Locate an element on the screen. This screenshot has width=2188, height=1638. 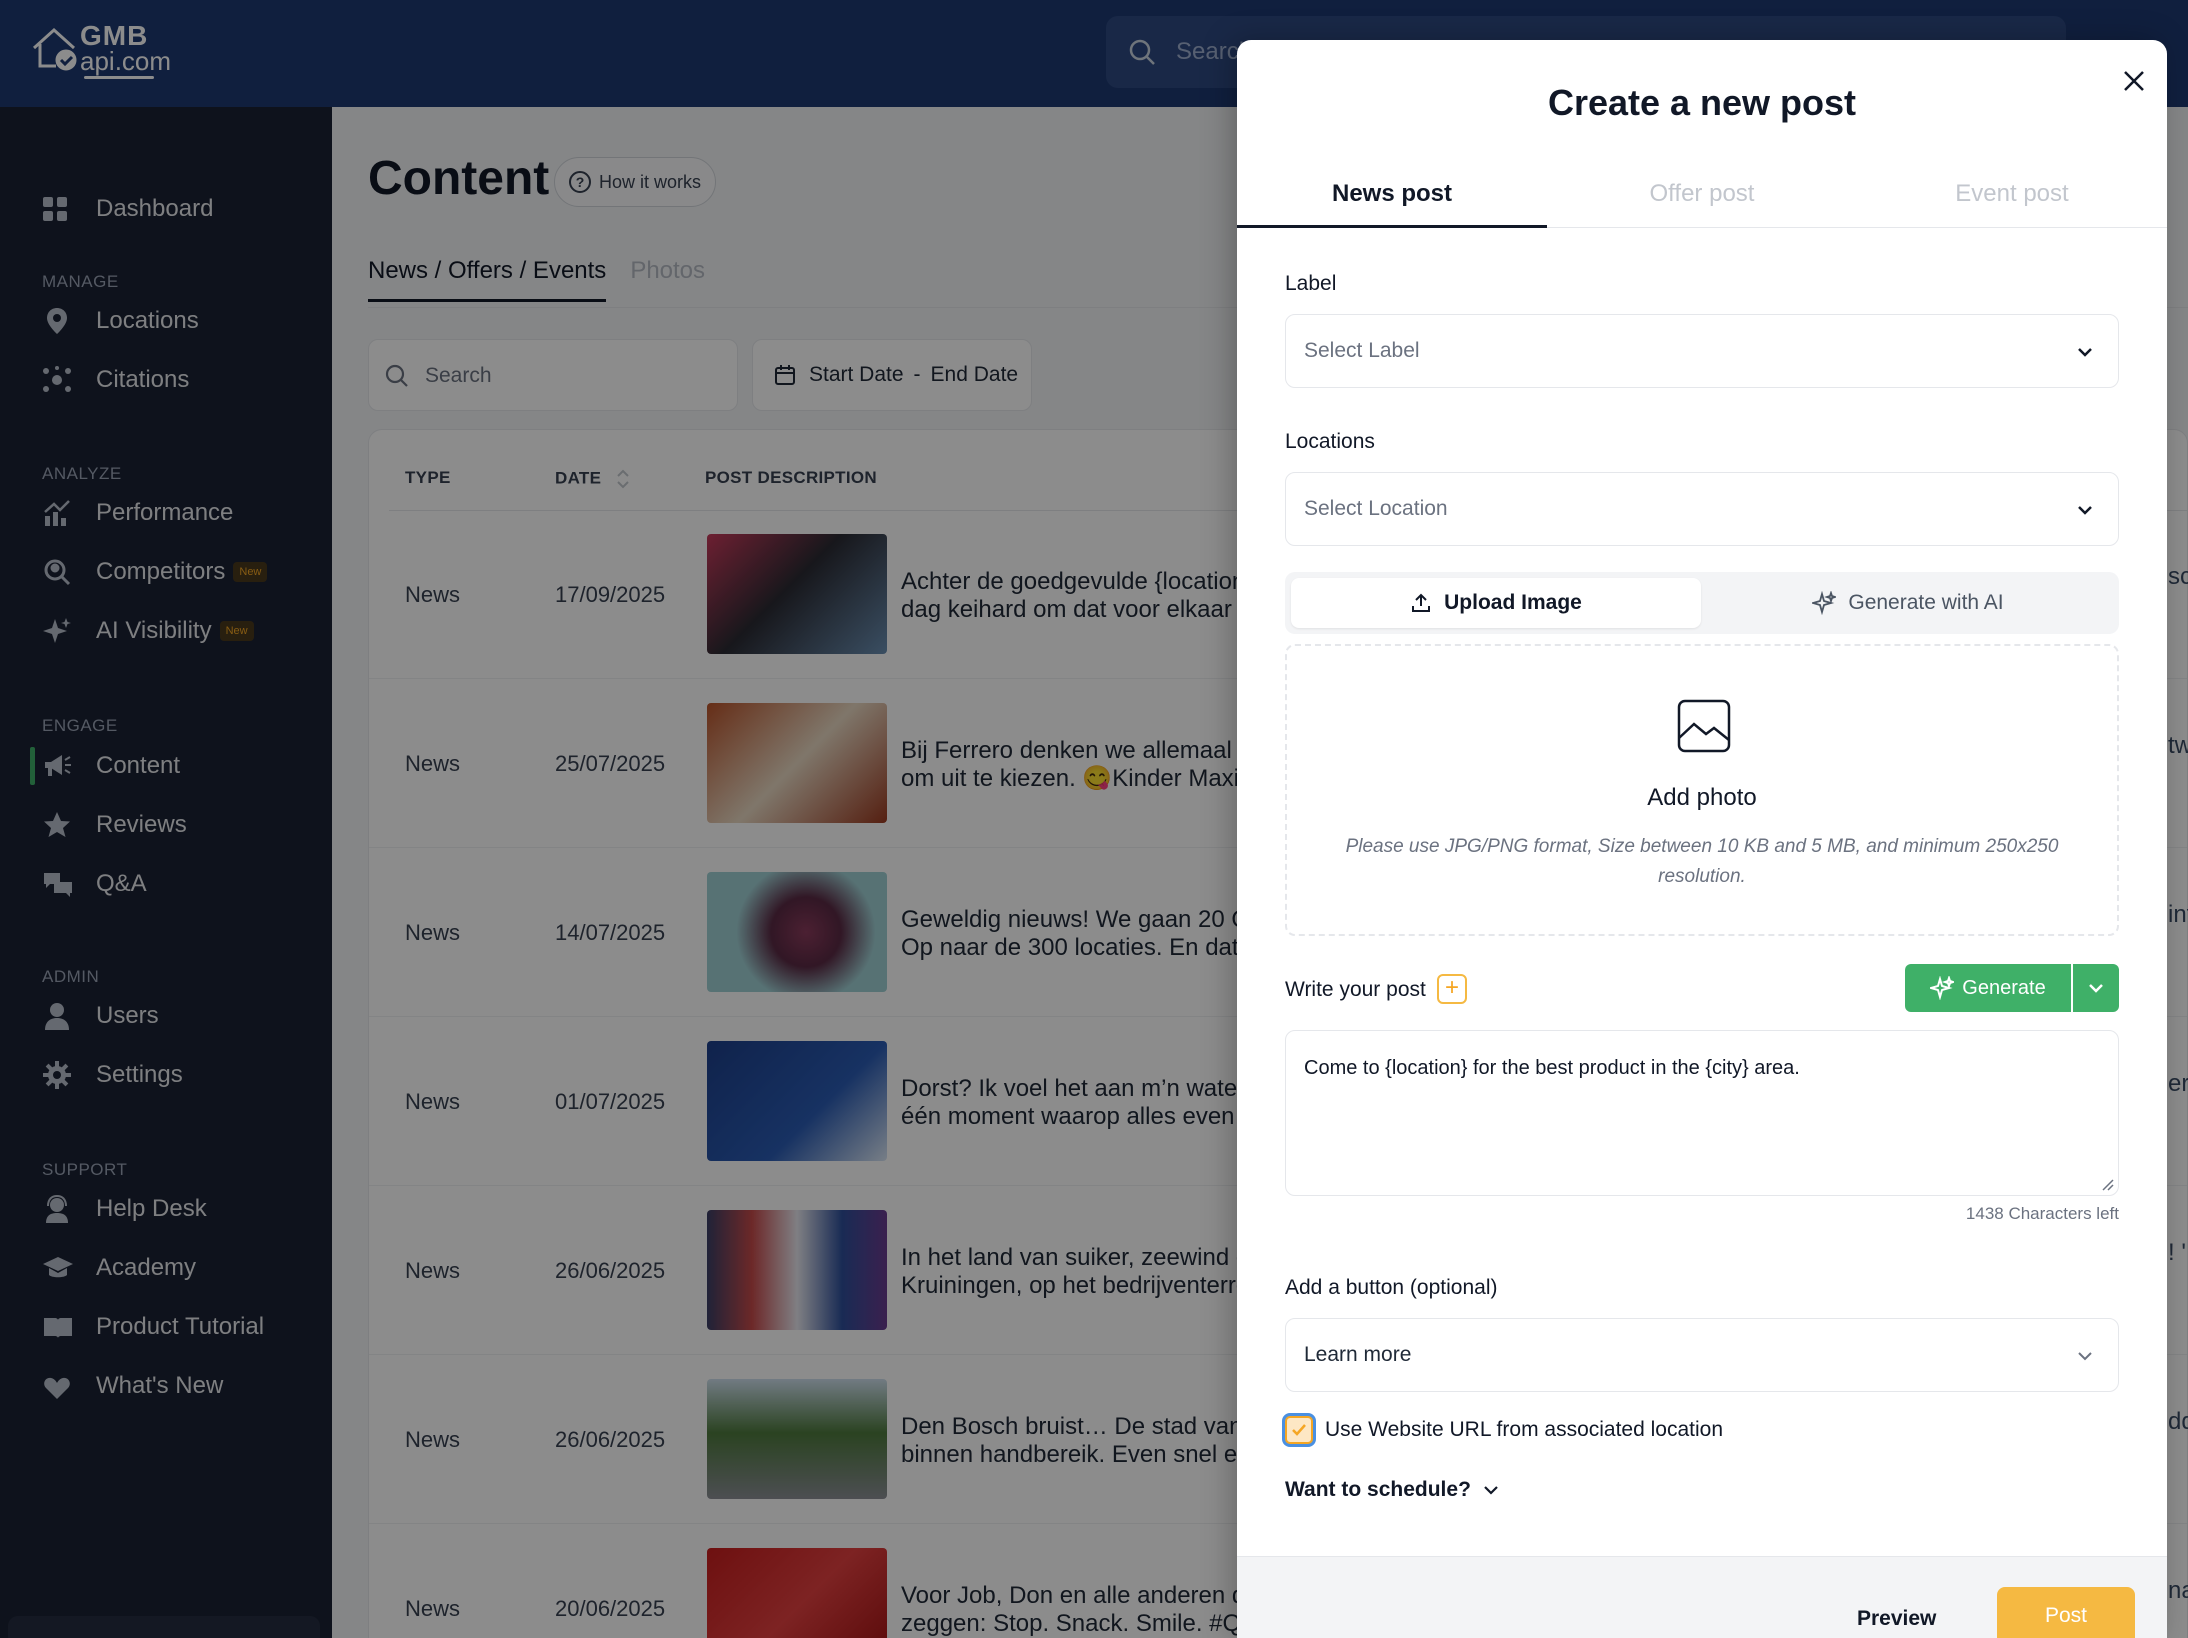
generate-options-button is located at coordinates (2096, 988).